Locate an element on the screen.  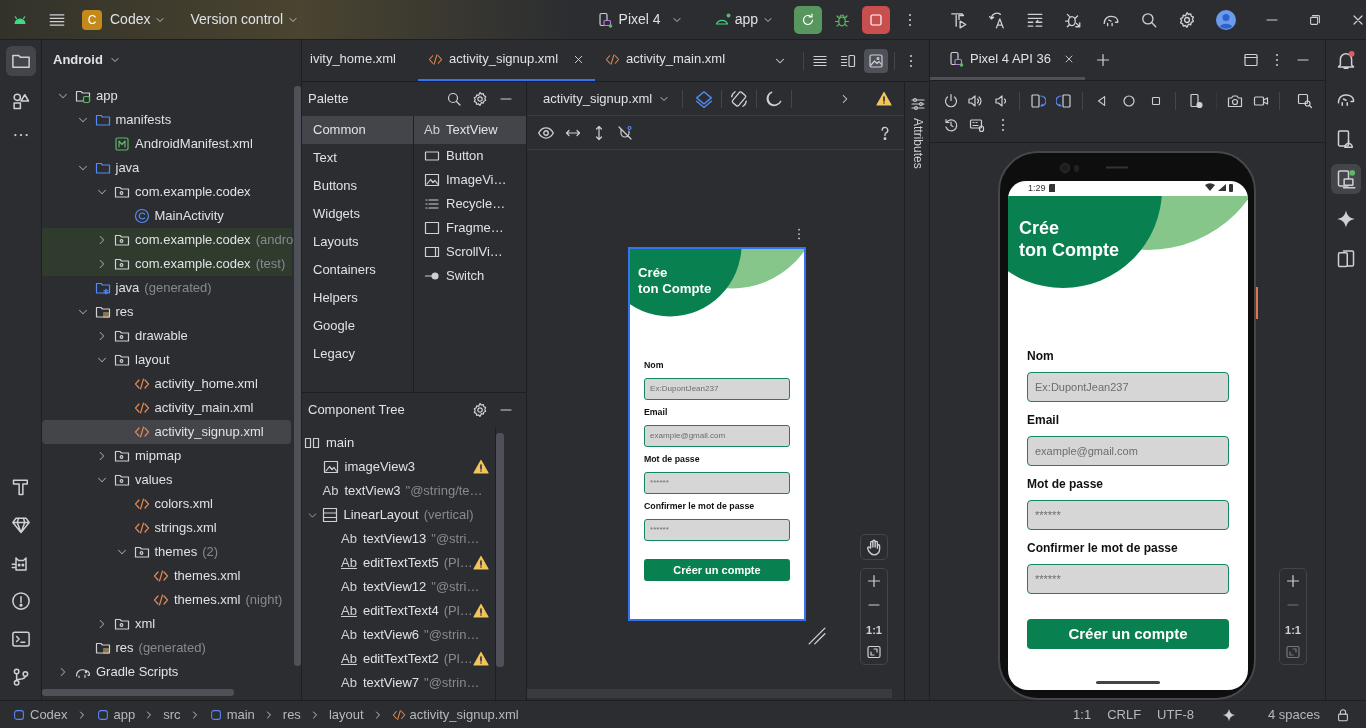
tree-item: activity_main.xml is located at coordinates (166, 408).